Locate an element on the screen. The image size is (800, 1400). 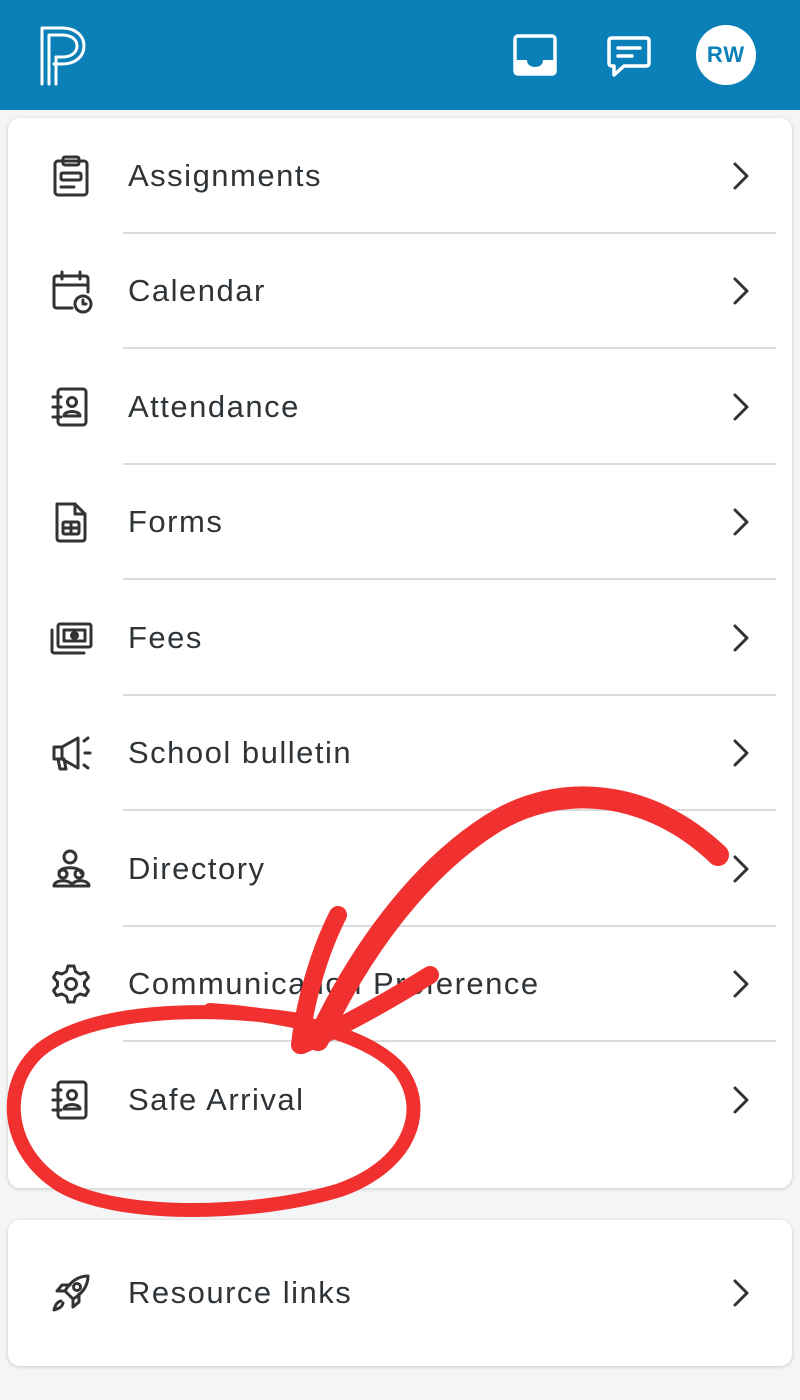
user-avatar: RW is located at coordinates (726, 55).